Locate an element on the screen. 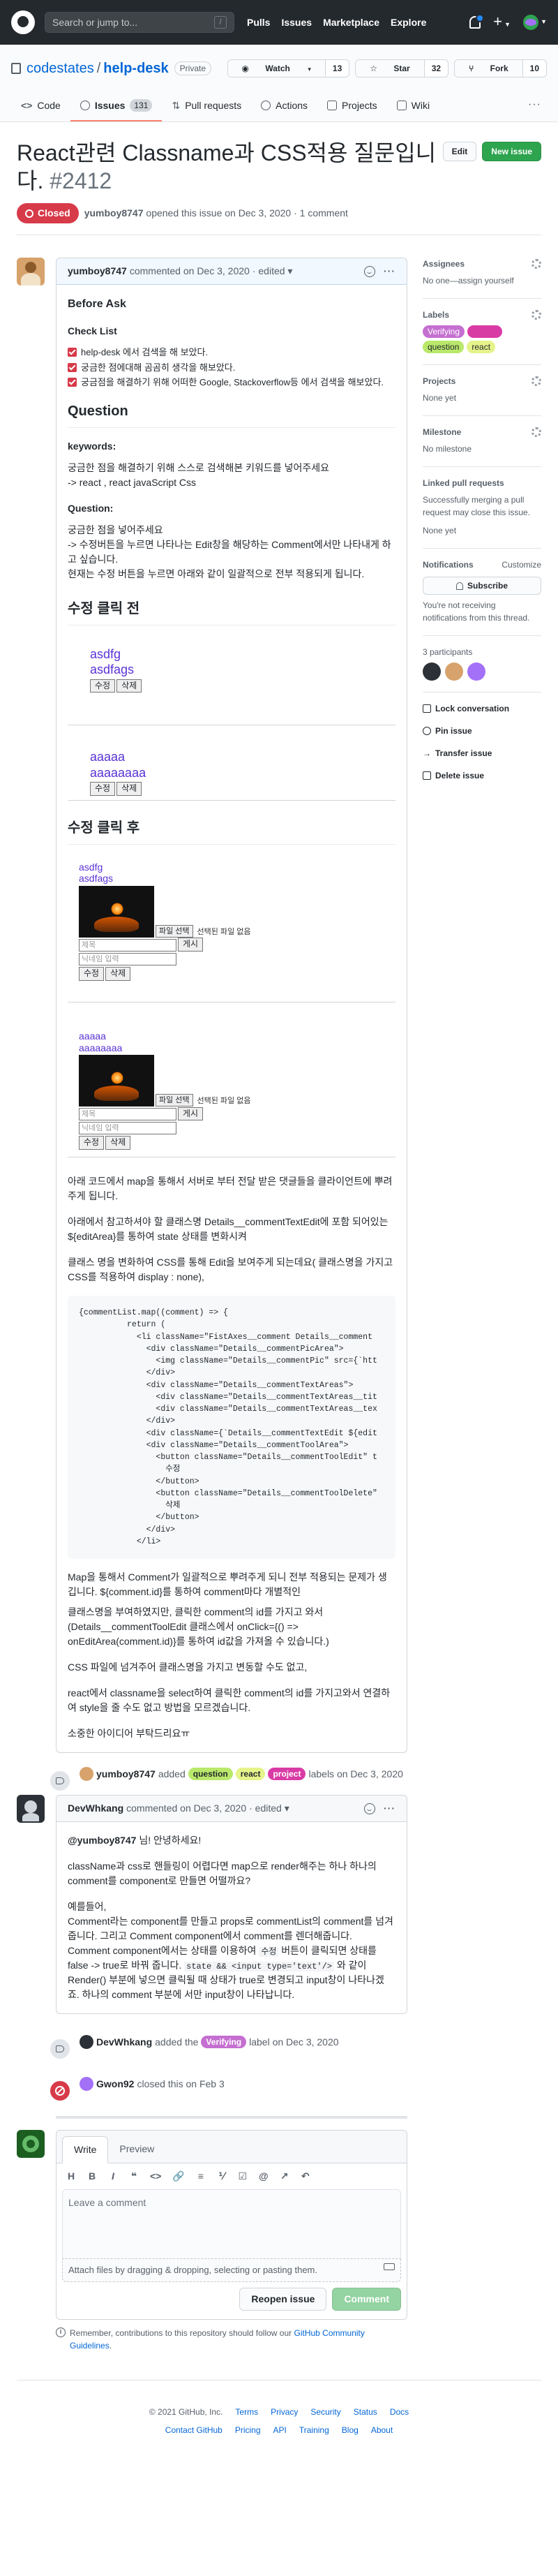 The width and height of the screenshot is (558, 2576). saved-reply-icon: ↶ is located at coordinates (305, 2176).